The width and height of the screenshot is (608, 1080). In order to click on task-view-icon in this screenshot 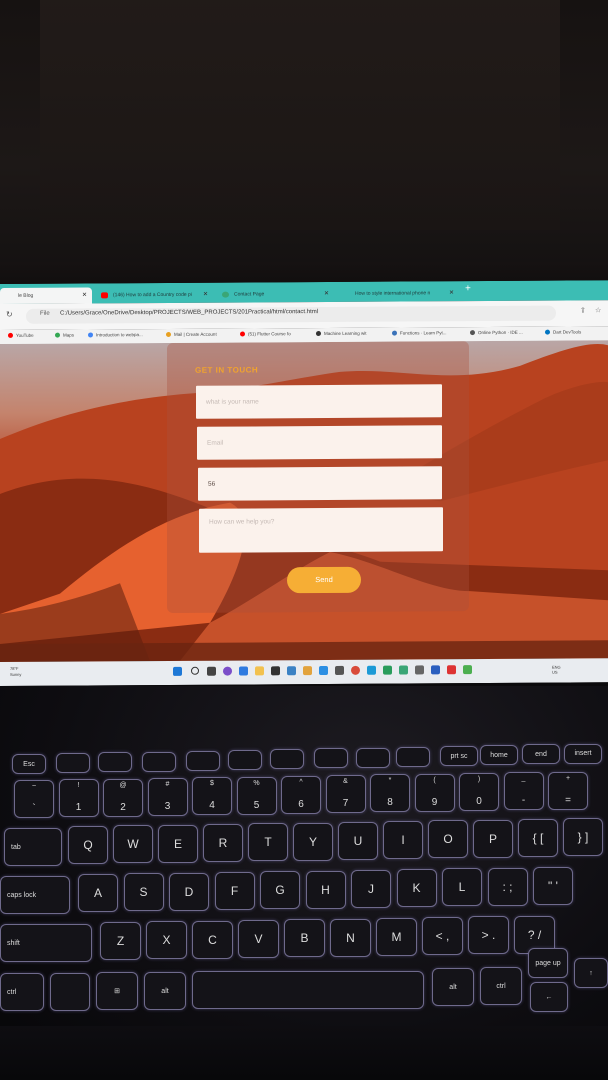, I will do `click(211, 671)`.